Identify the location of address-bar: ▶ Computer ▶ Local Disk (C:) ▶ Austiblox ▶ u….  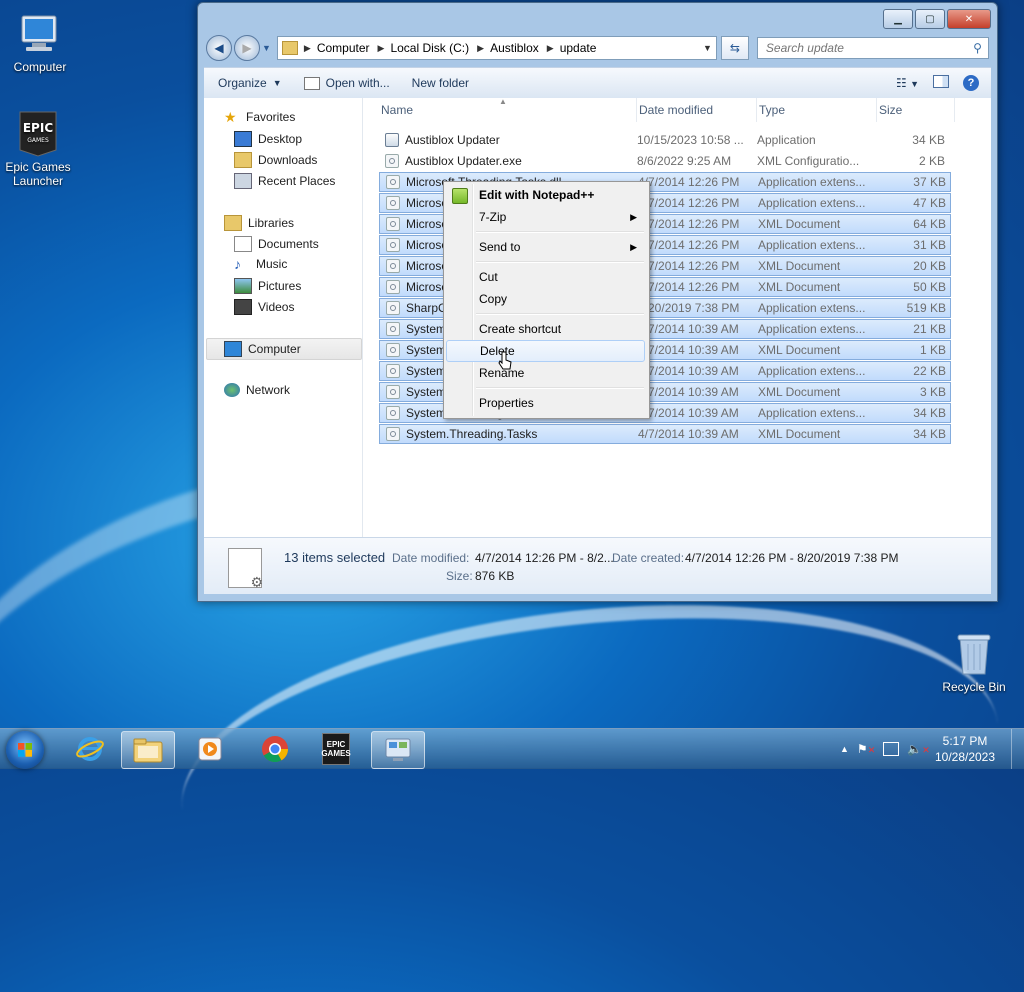
(496, 48).